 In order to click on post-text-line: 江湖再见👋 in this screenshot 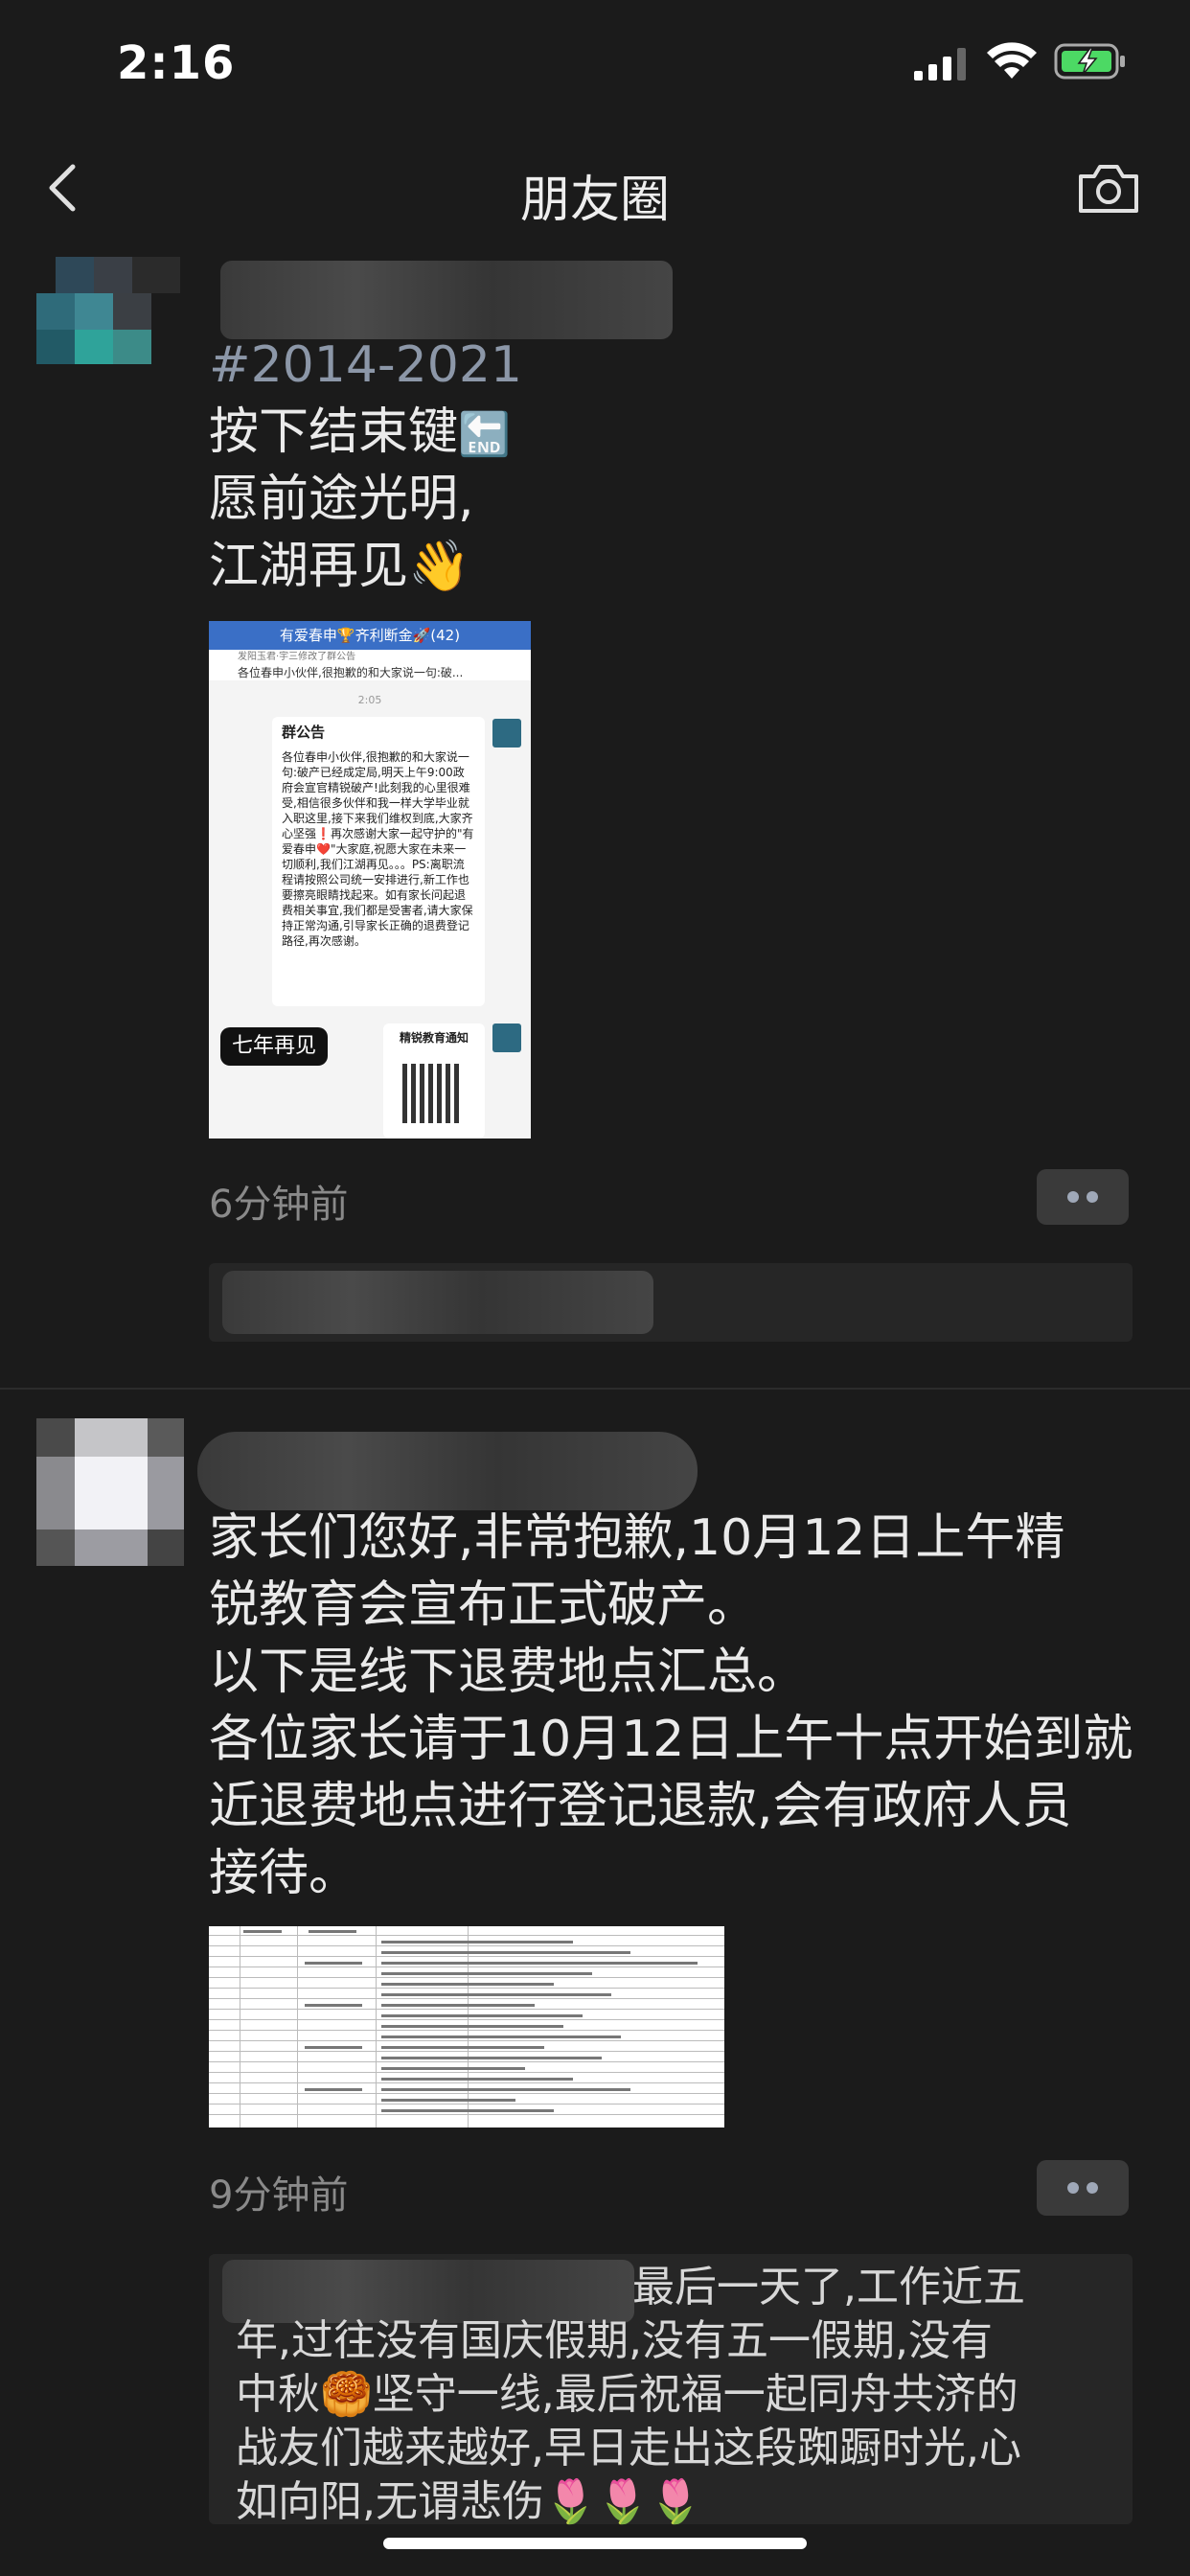, I will do `click(340, 566)`.